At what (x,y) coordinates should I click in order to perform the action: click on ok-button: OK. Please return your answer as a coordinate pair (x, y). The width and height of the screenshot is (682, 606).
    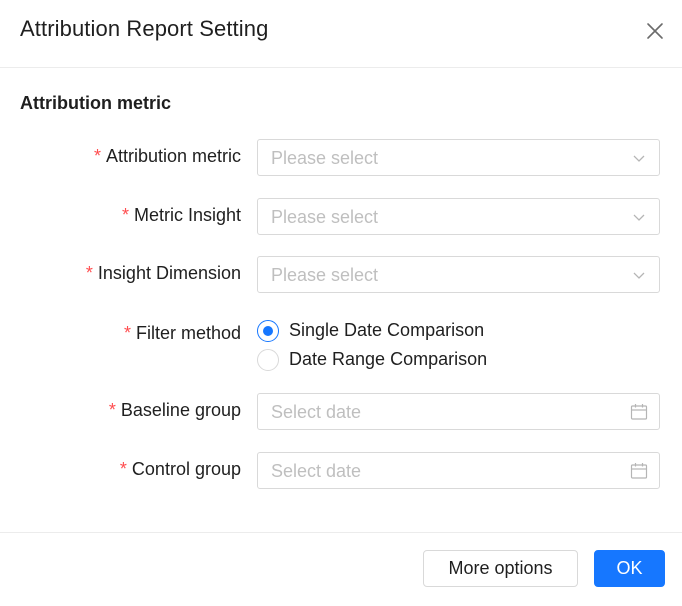
    Looking at the image, I should click on (629, 568).